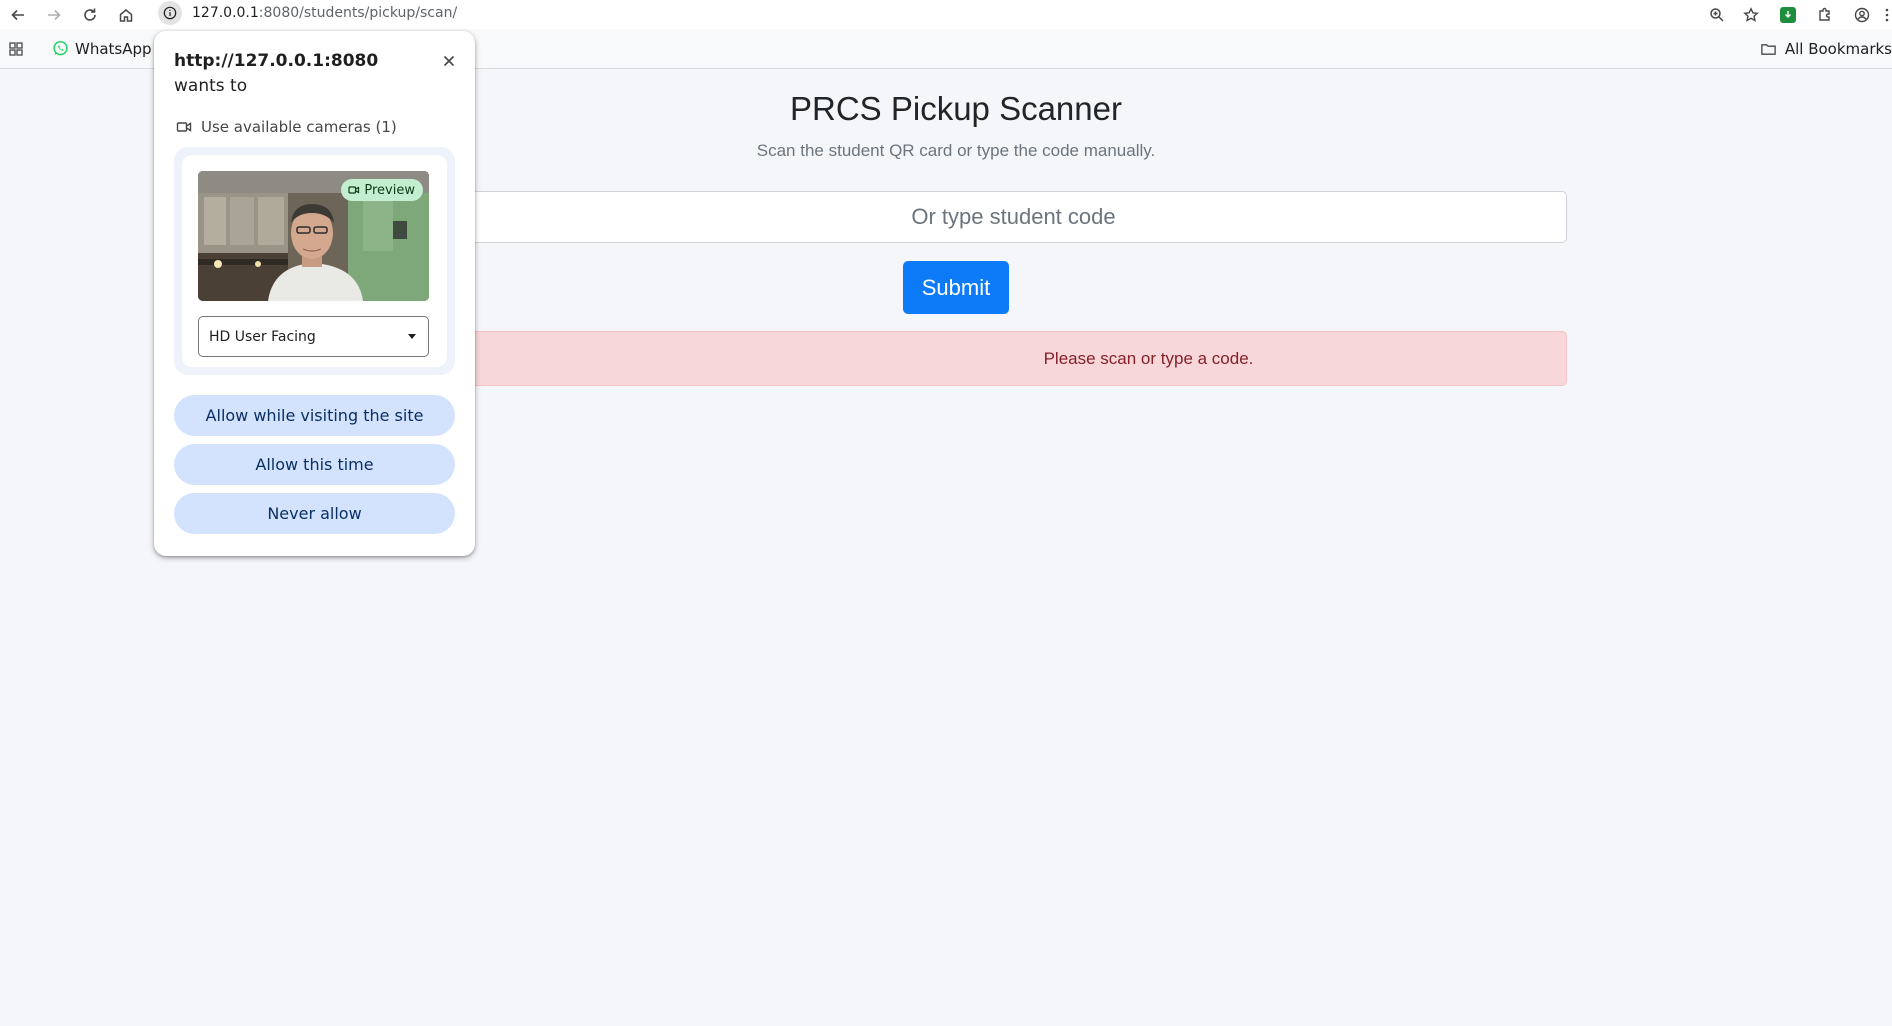 The image size is (1892, 1026). I want to click on site-info-button, so click(170, 12).